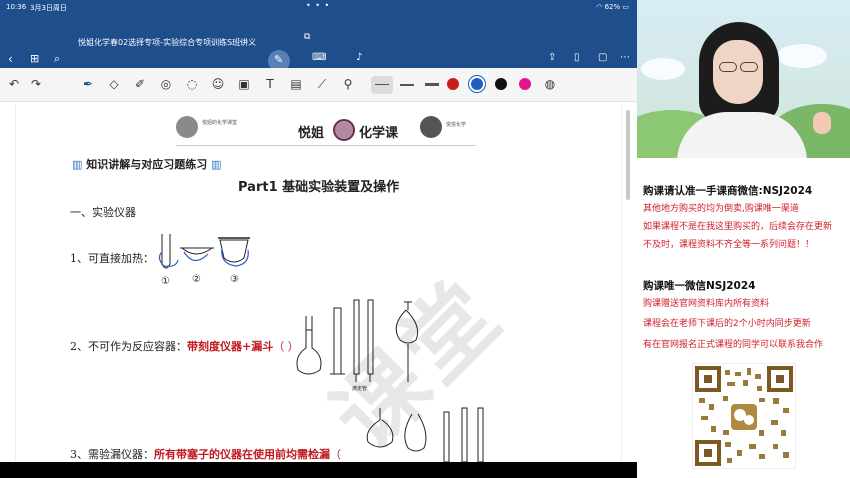  Describe the element at coordinates (319, 187) in the screenshot. I see `part-title: Part1 基础实验装置及操作` at that location.